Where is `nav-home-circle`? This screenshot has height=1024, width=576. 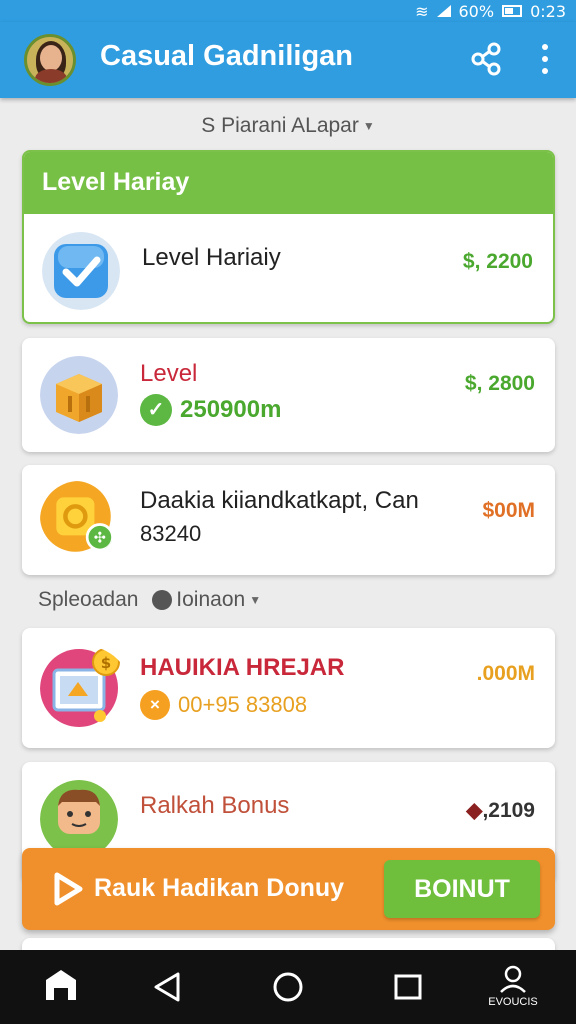
nav-home-circle is located at coordinates (288, 987).